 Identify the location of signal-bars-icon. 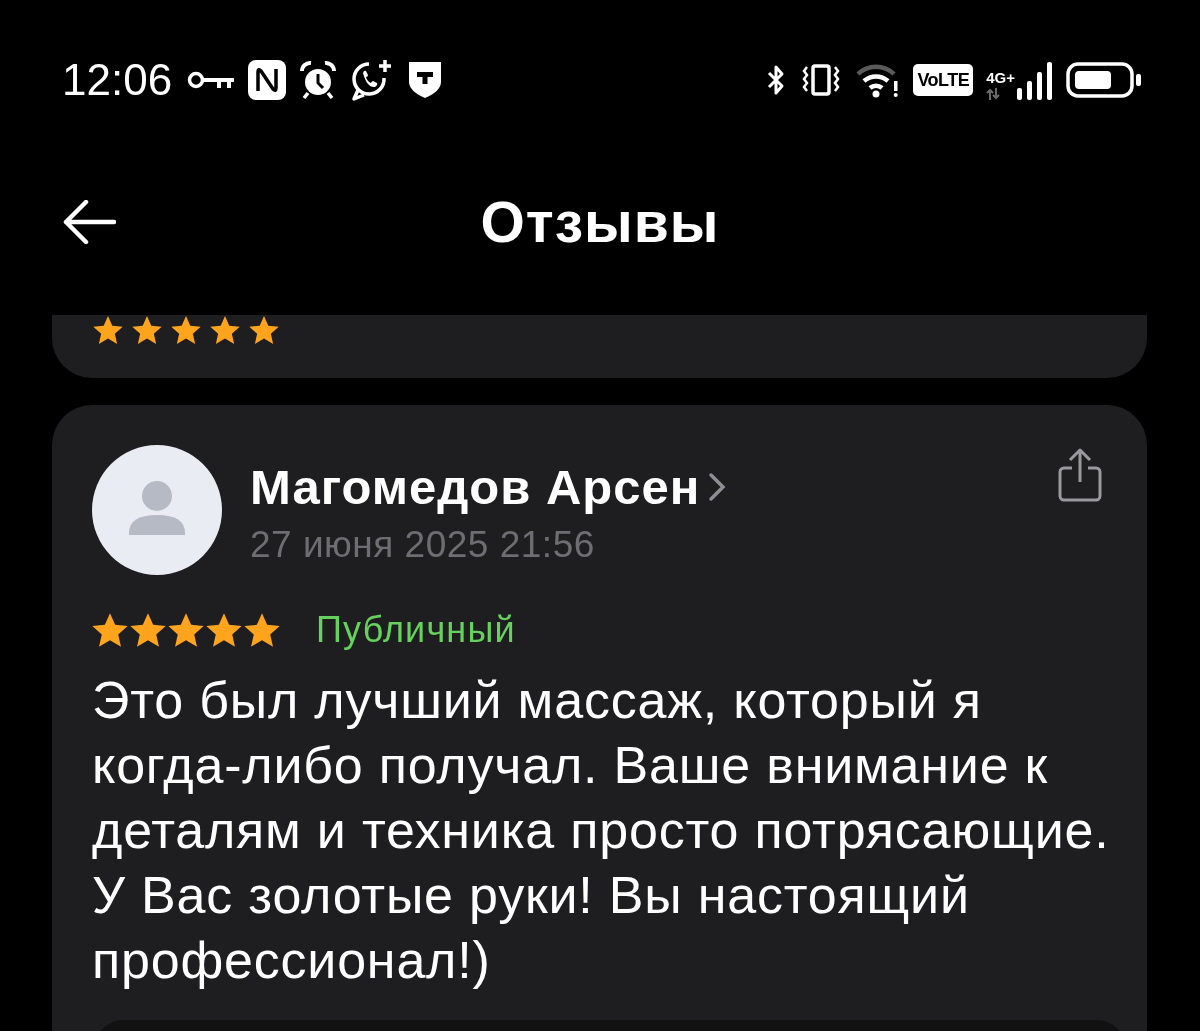
(1035, 80).